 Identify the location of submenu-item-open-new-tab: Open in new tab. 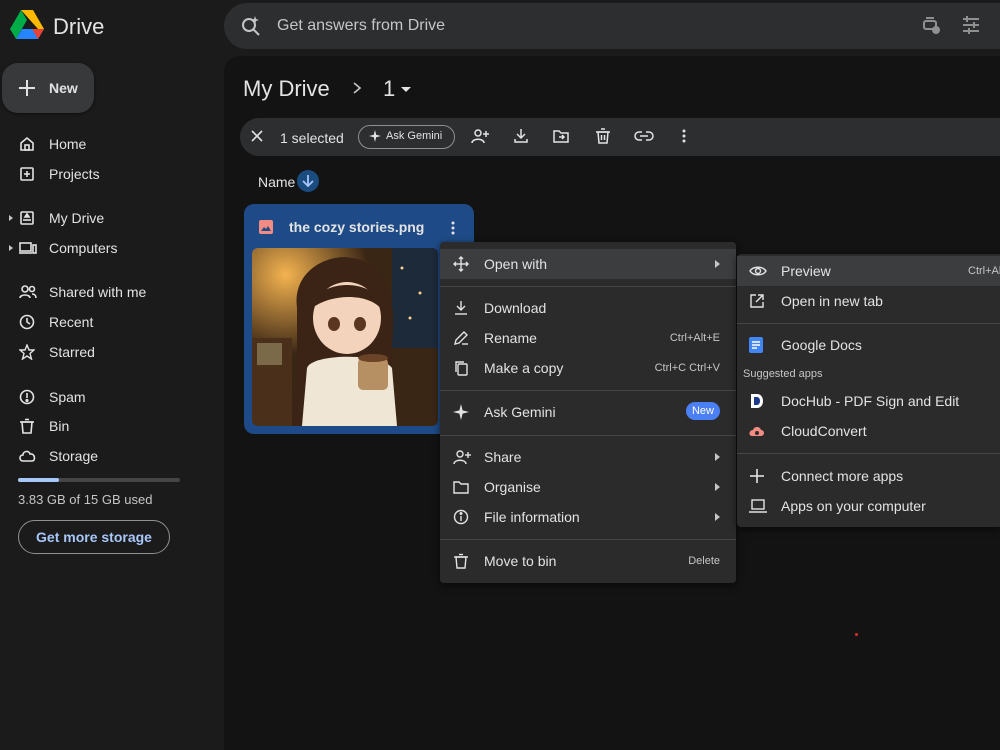
(868, 301).